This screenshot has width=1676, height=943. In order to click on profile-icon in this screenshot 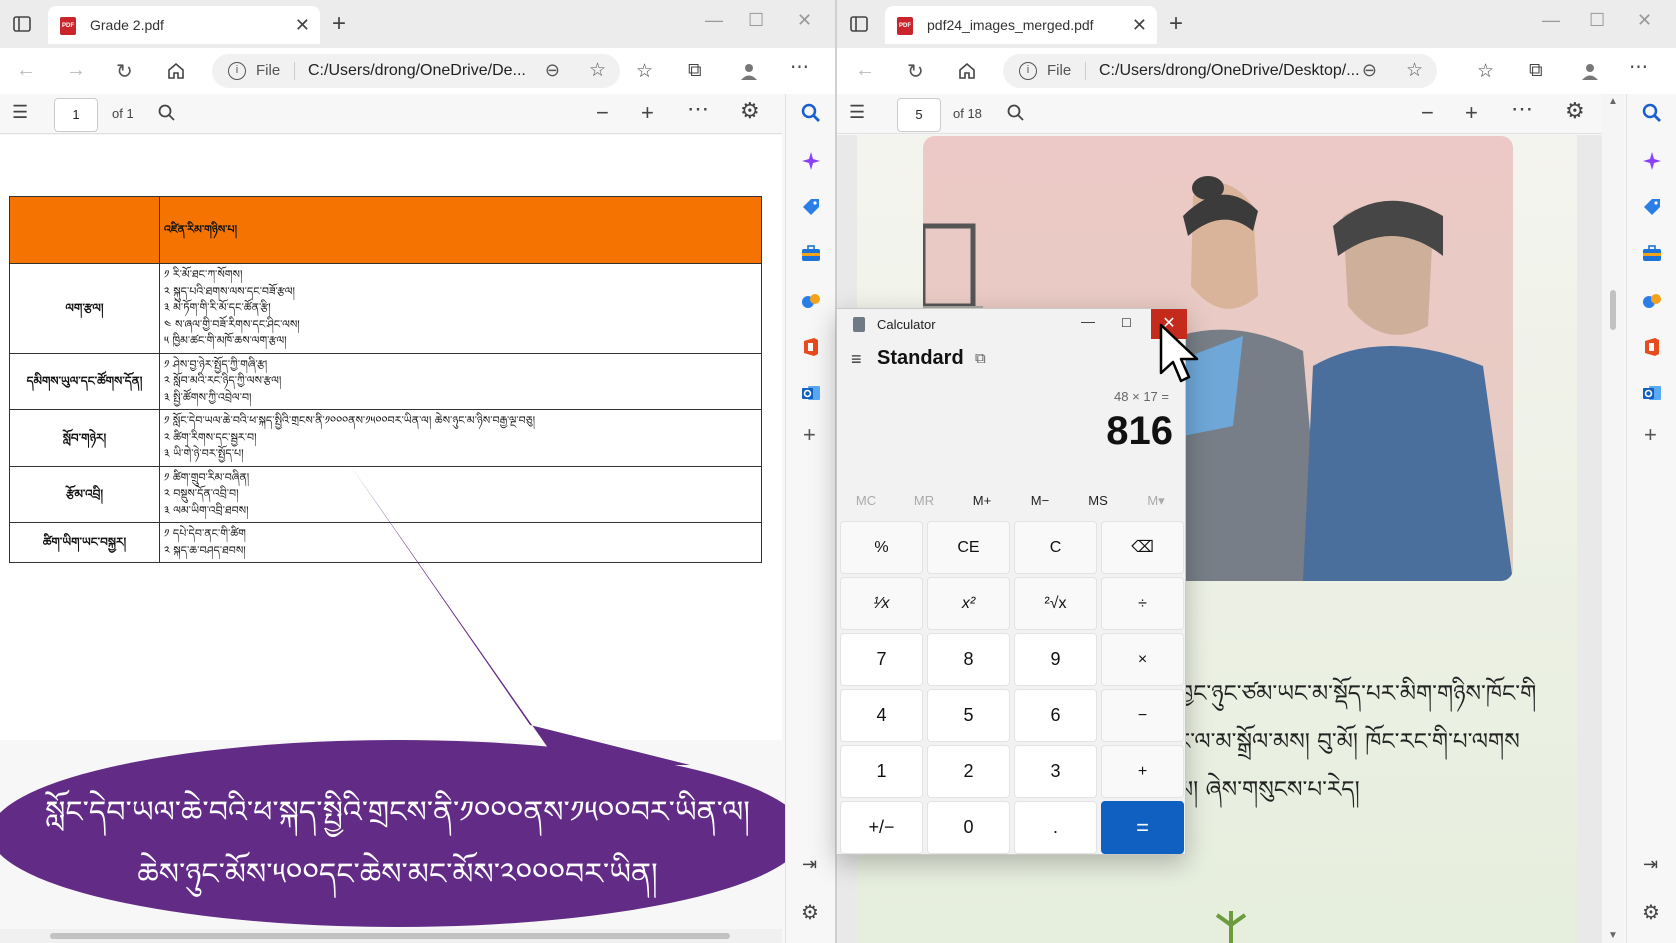, I will do `click(1590, 71)`.